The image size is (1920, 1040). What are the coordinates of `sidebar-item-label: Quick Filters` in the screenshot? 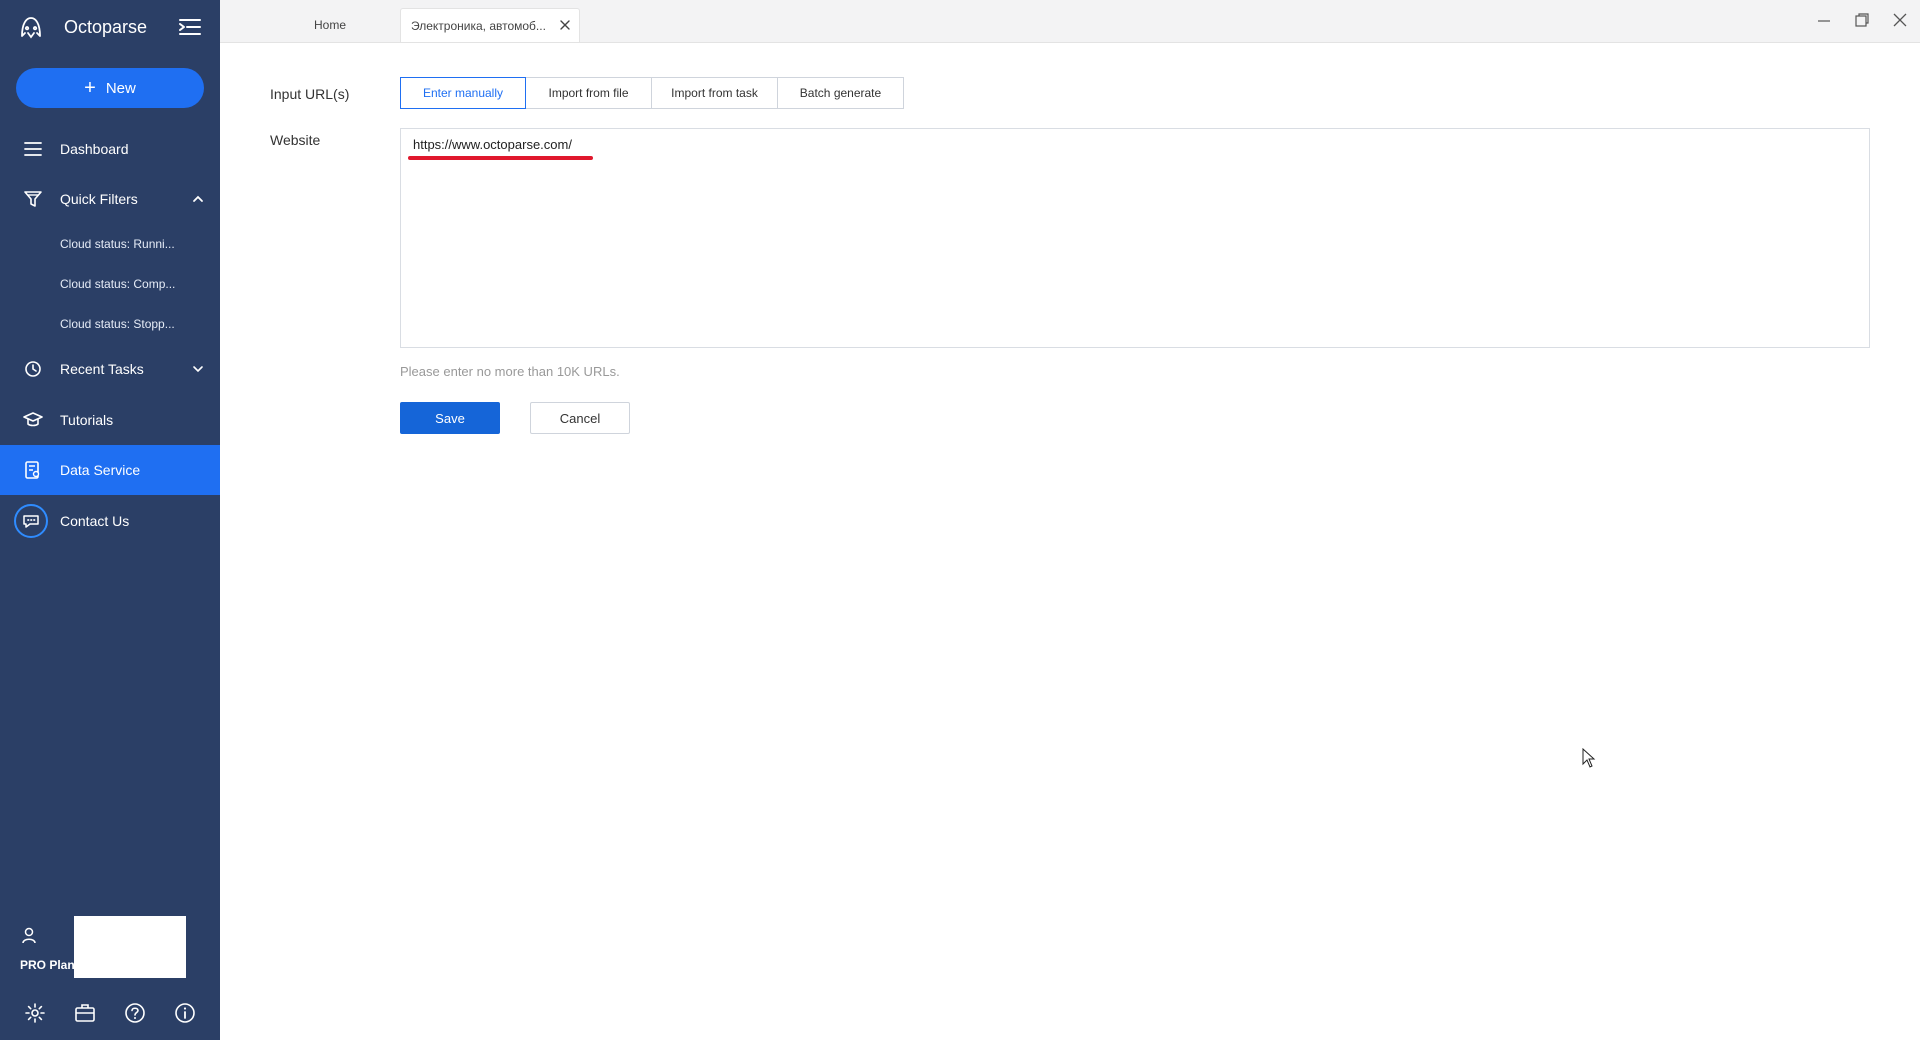 It's located at (99, 199).